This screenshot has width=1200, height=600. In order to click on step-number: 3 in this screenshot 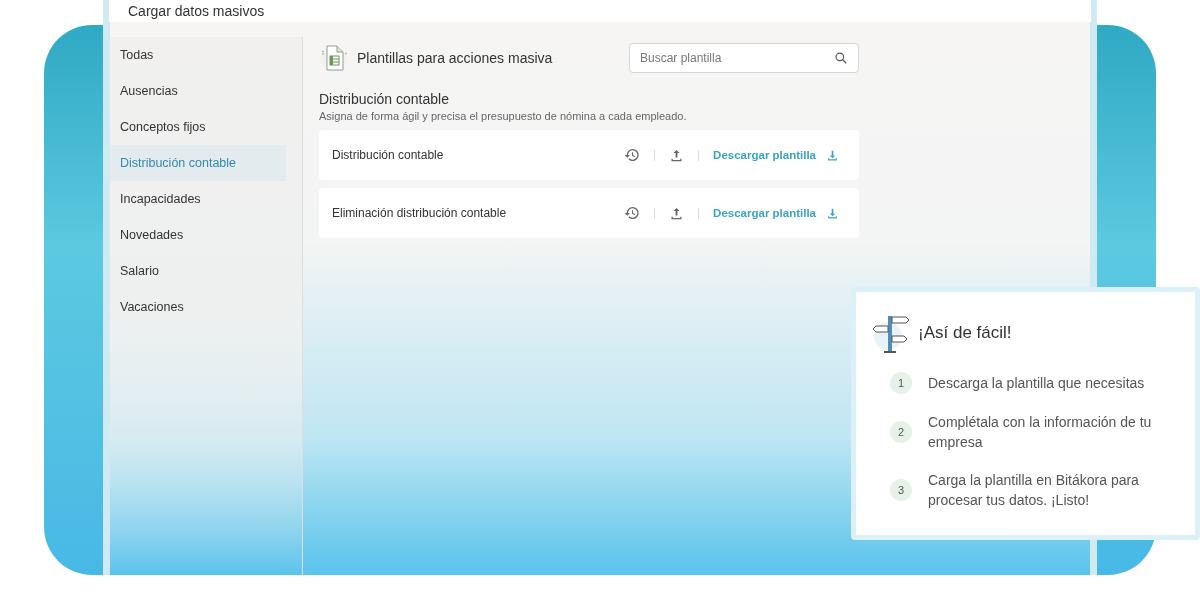, I will do `click(901, 490)`.